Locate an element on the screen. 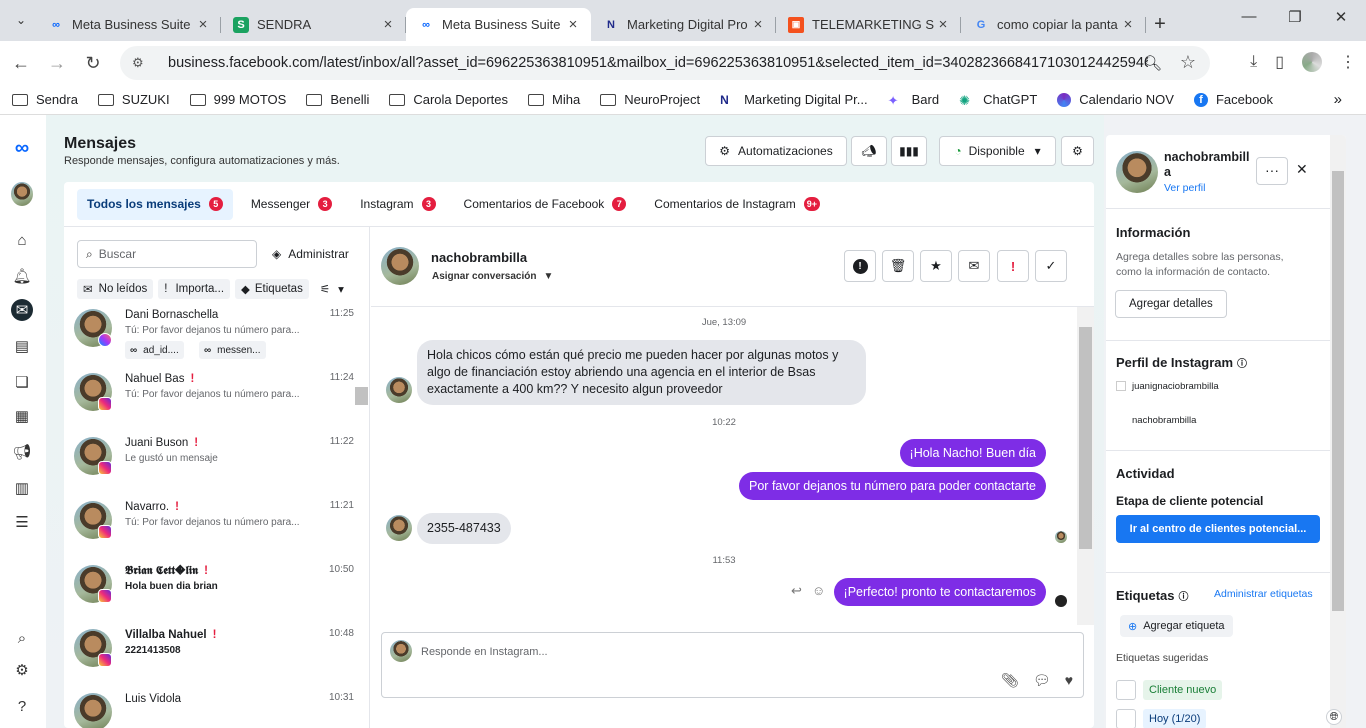  report-spam-button: ! is located at coordinates (860, 266).